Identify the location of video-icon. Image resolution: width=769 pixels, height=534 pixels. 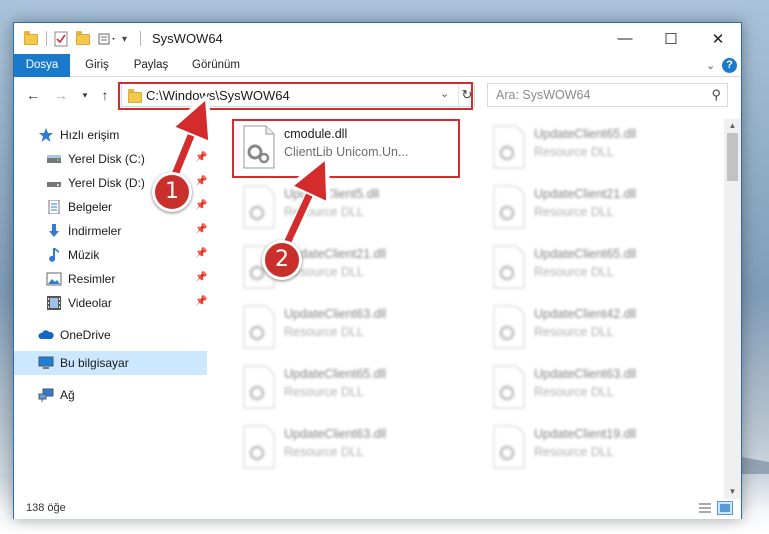
(54, 303).